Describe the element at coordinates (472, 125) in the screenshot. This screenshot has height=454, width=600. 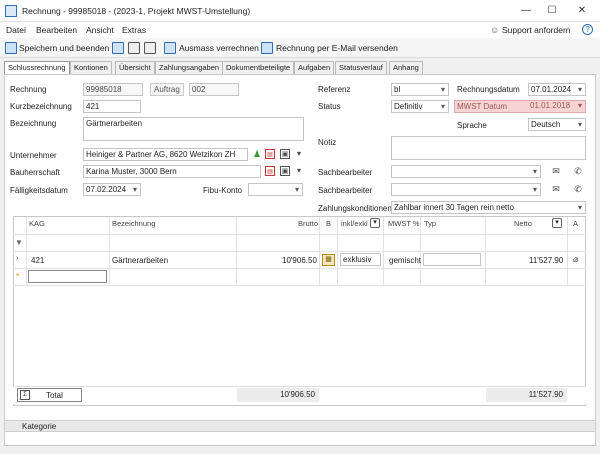
I see `sprache-label: Sprache` at that location.